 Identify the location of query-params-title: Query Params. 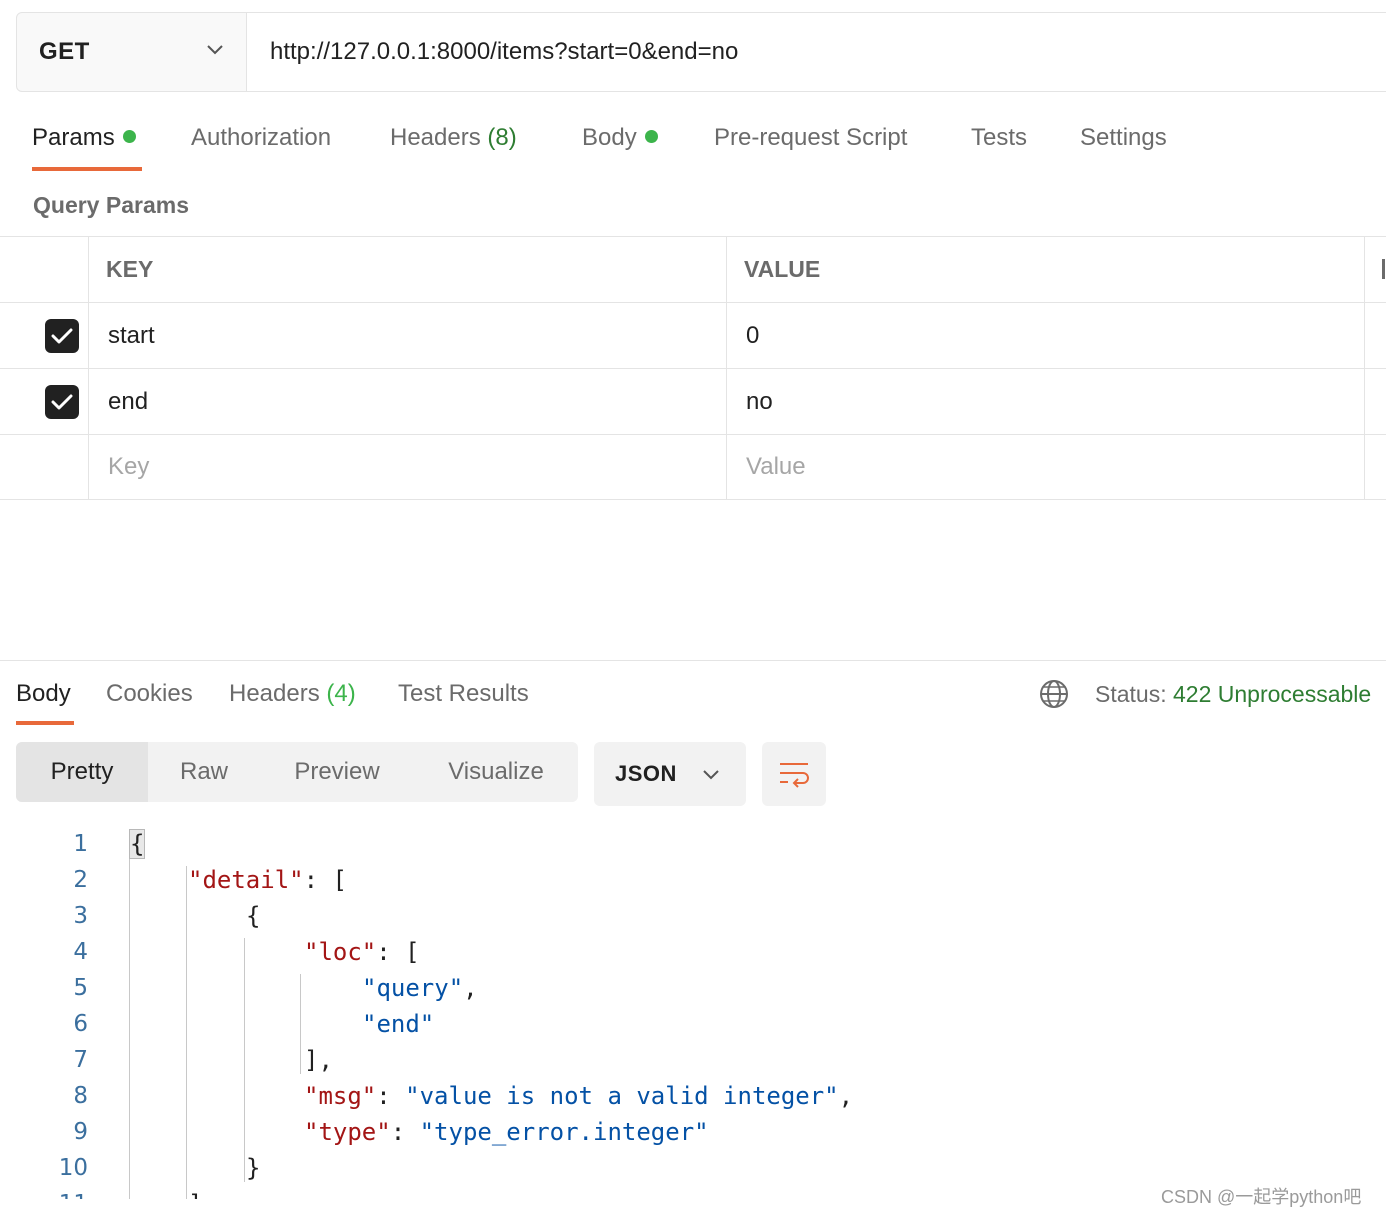
(111, 205).